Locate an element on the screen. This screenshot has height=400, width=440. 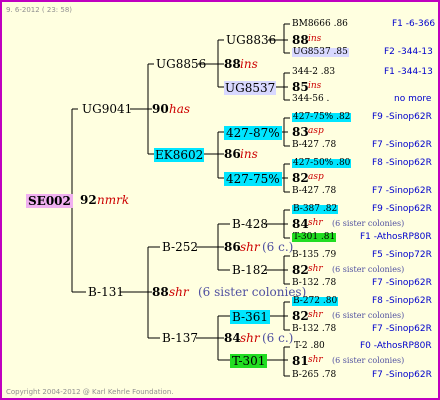
g5-6-code: F5 -Sinop72R is located at coordinates (402, 255).